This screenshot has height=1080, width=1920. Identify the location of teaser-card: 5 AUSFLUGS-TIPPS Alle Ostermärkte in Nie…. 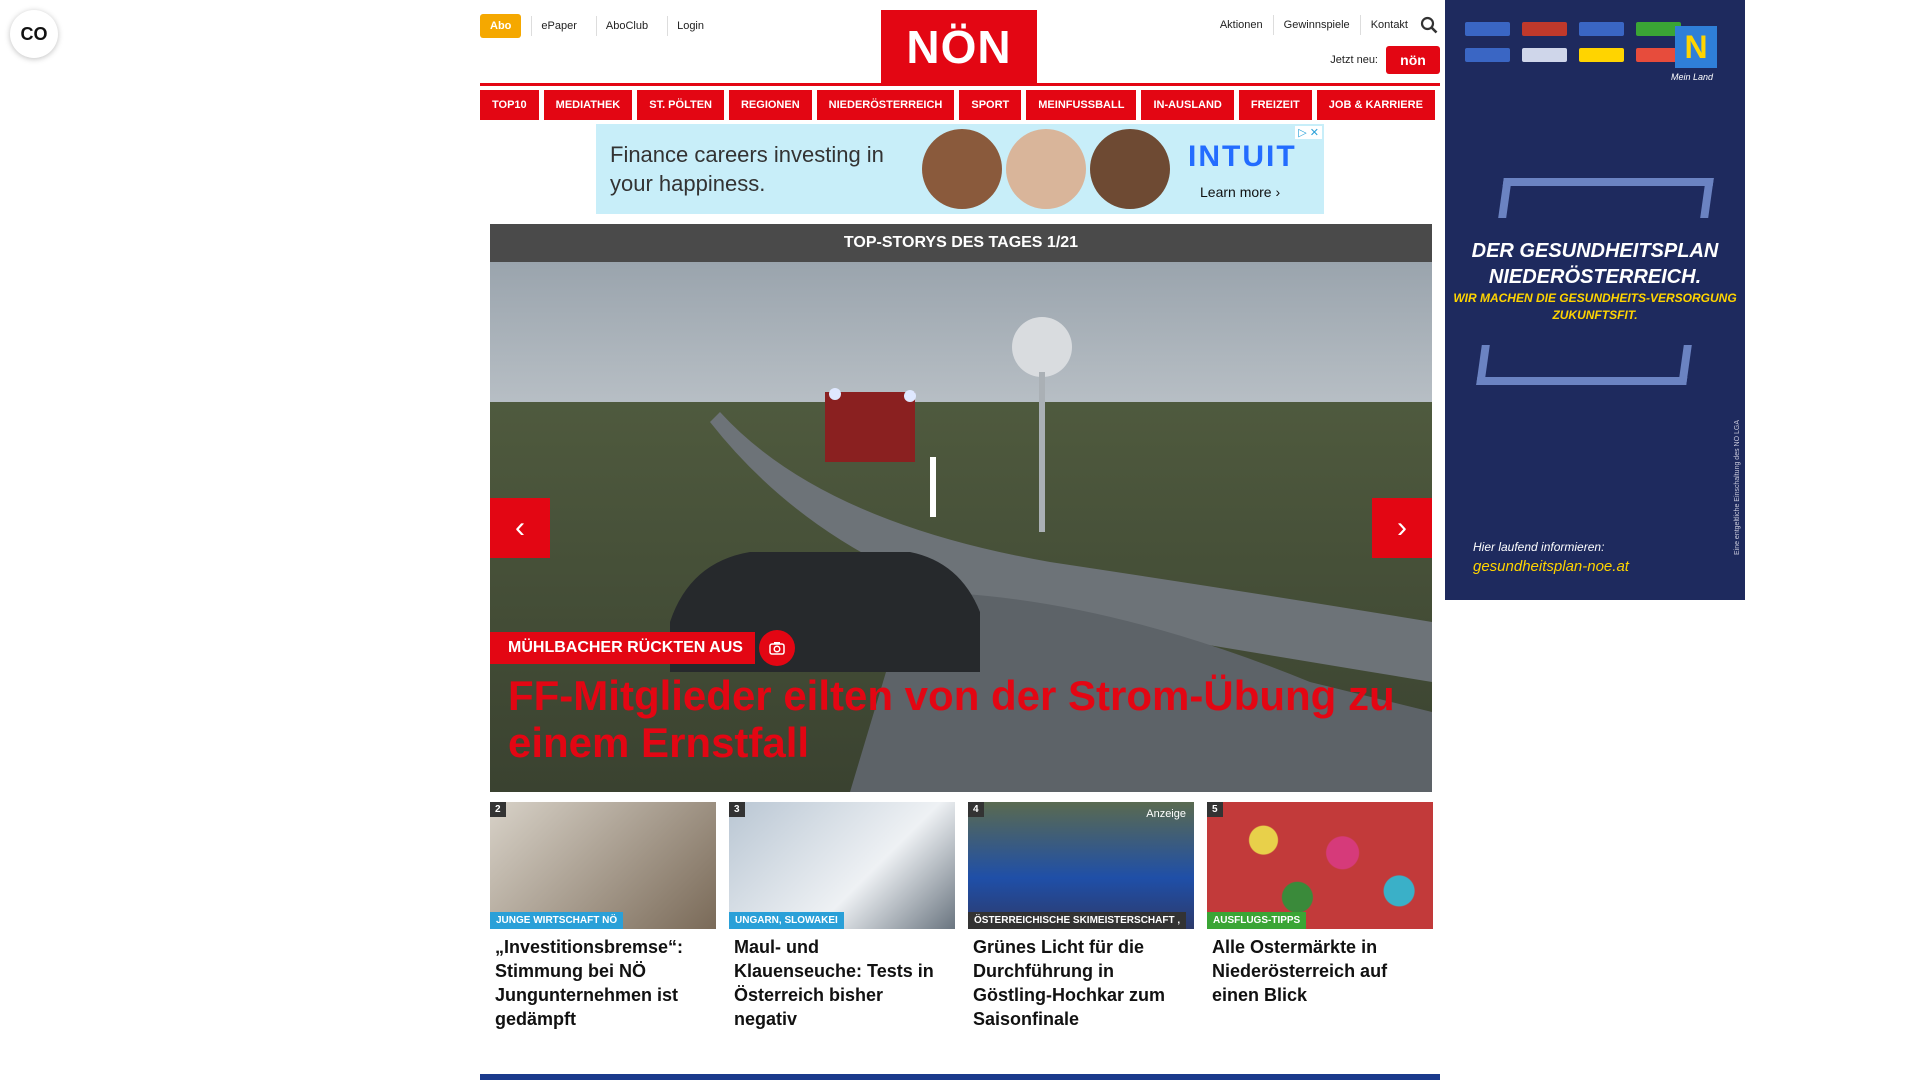
(1320, 916).